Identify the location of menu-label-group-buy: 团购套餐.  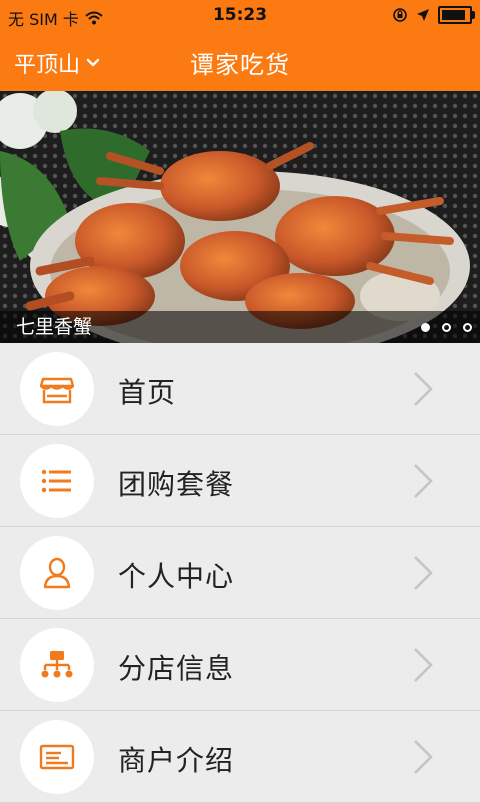
(176, 484).